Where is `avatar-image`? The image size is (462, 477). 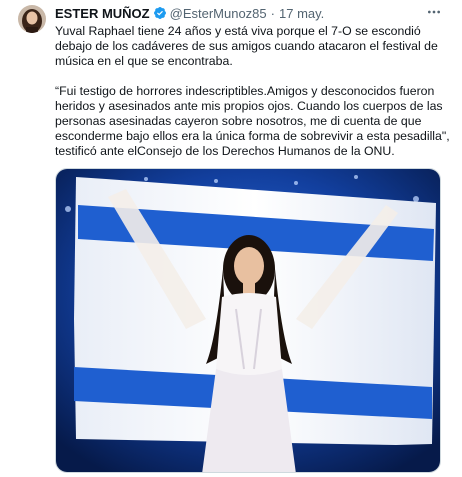
avatar-image is located at coordinates (32, 19).